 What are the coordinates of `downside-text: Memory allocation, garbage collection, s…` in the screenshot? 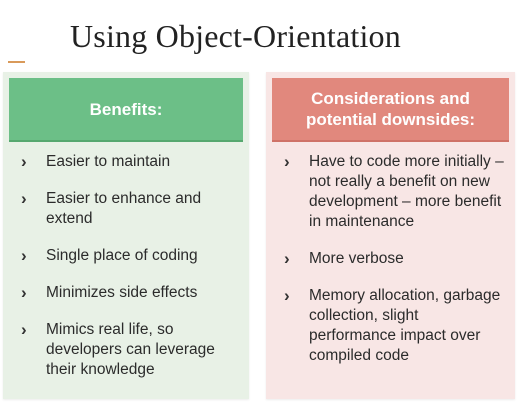 It's located at (405, 325).